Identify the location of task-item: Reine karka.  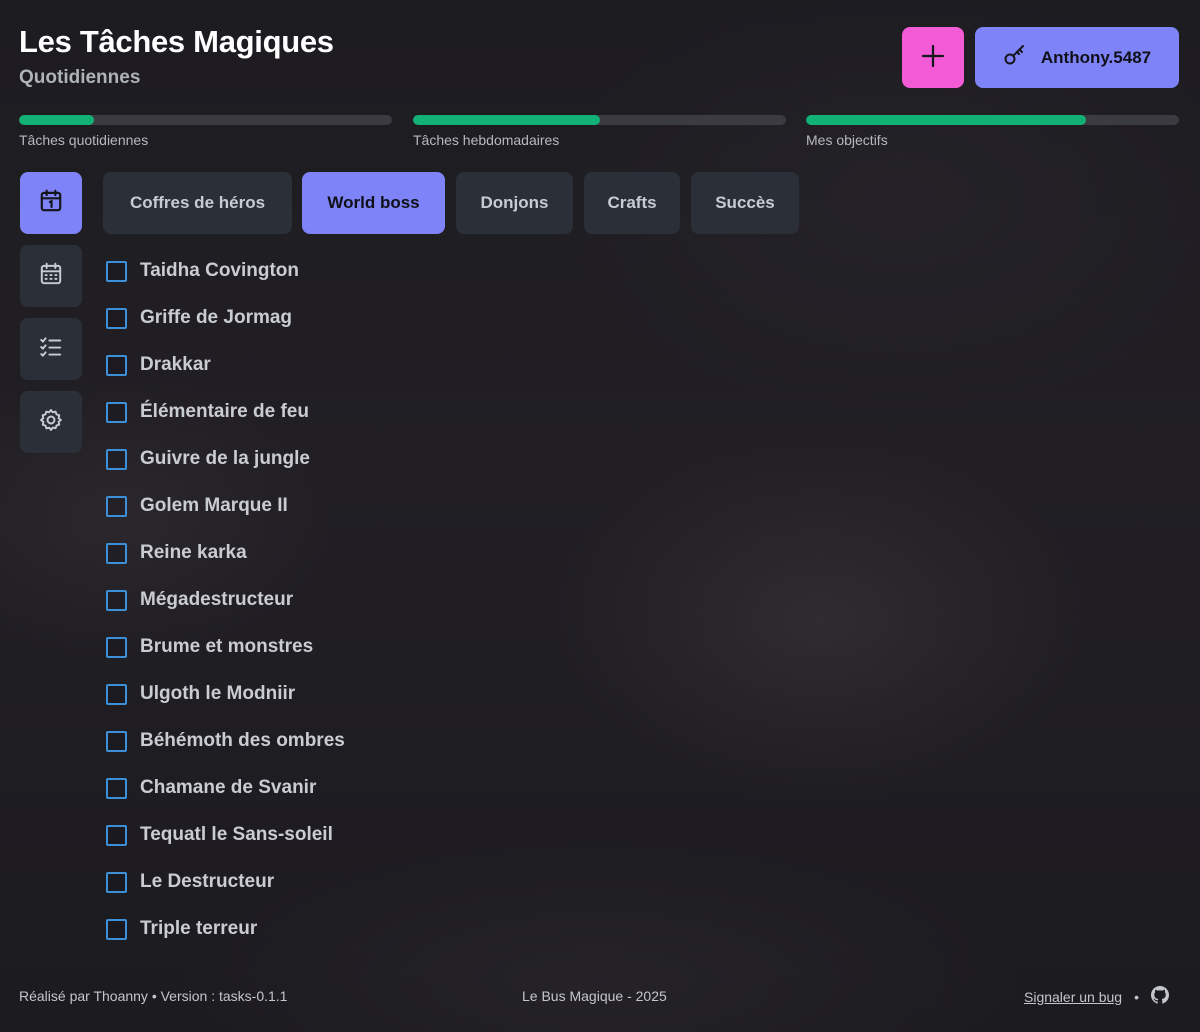
(176, 553).